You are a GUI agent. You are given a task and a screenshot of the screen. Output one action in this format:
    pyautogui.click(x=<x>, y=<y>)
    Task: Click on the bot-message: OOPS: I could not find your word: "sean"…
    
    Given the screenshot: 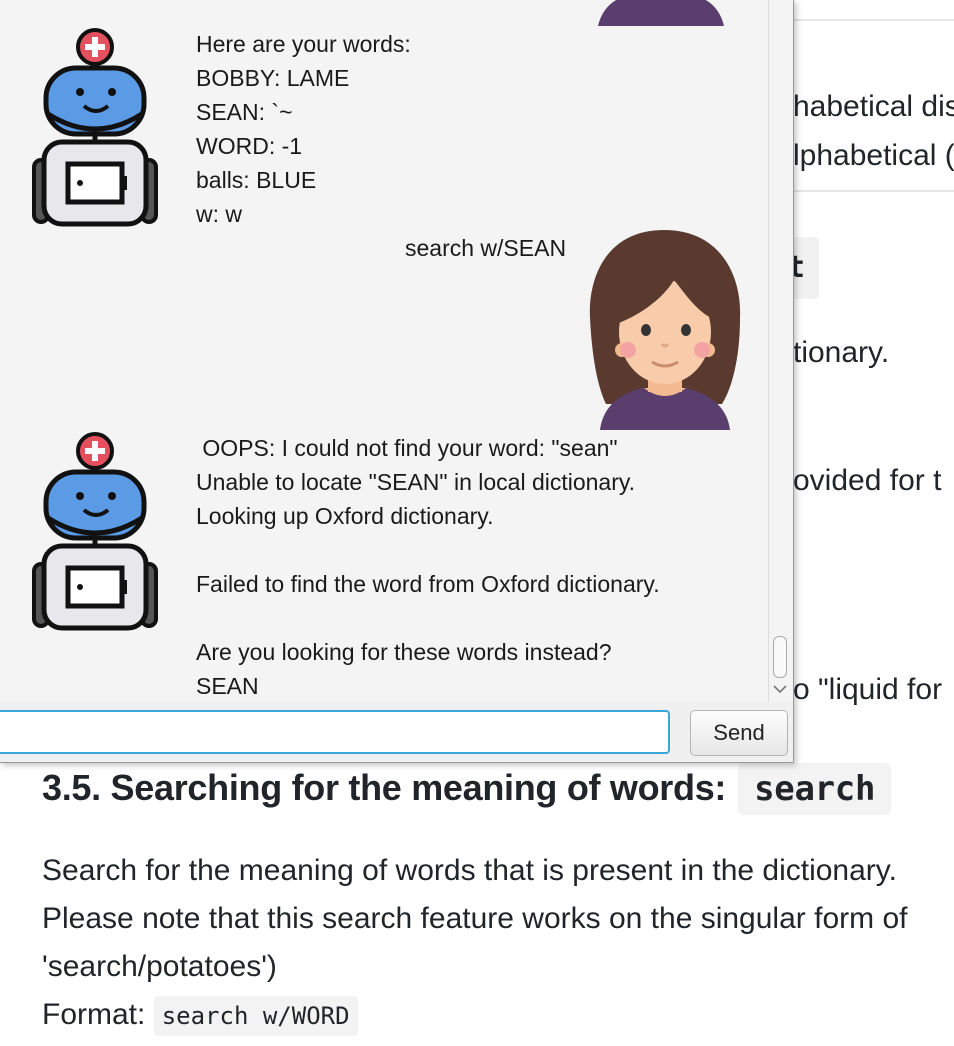 What is the action you would take?
    pyautogui.click(x=428, y=567)
    